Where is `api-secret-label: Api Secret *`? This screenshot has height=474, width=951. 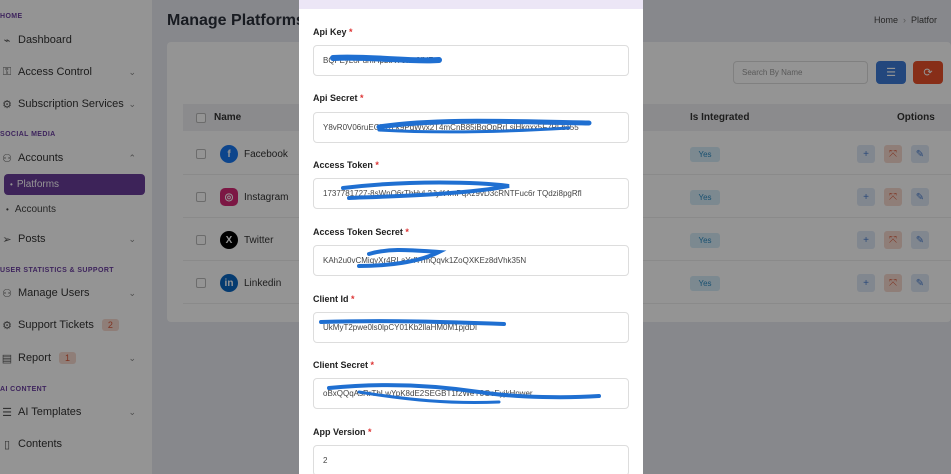 api-secret-label: Api Secret * is located at coordinates (338, 98).